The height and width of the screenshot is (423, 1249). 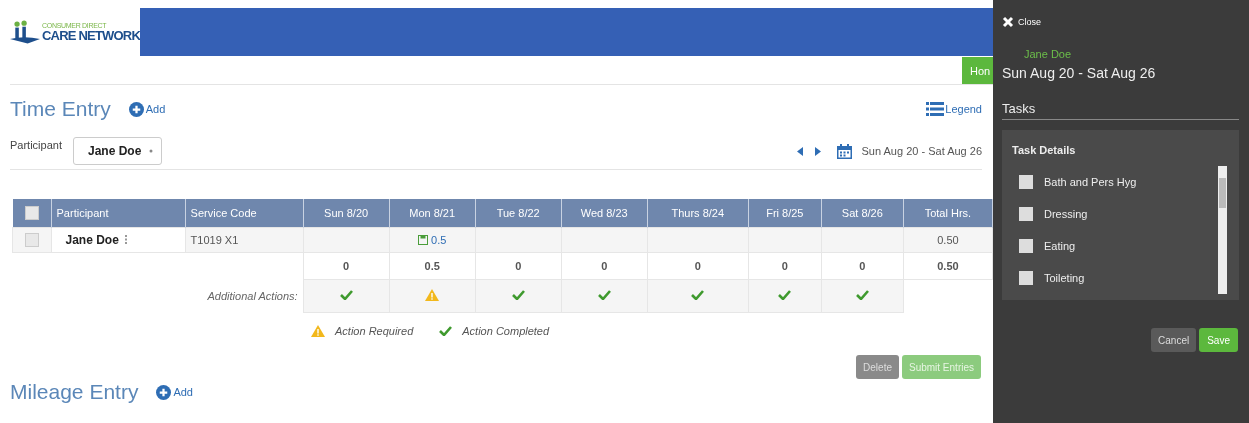 I want to click on column-header: Sun 8/20, so click(x=346, y=213).